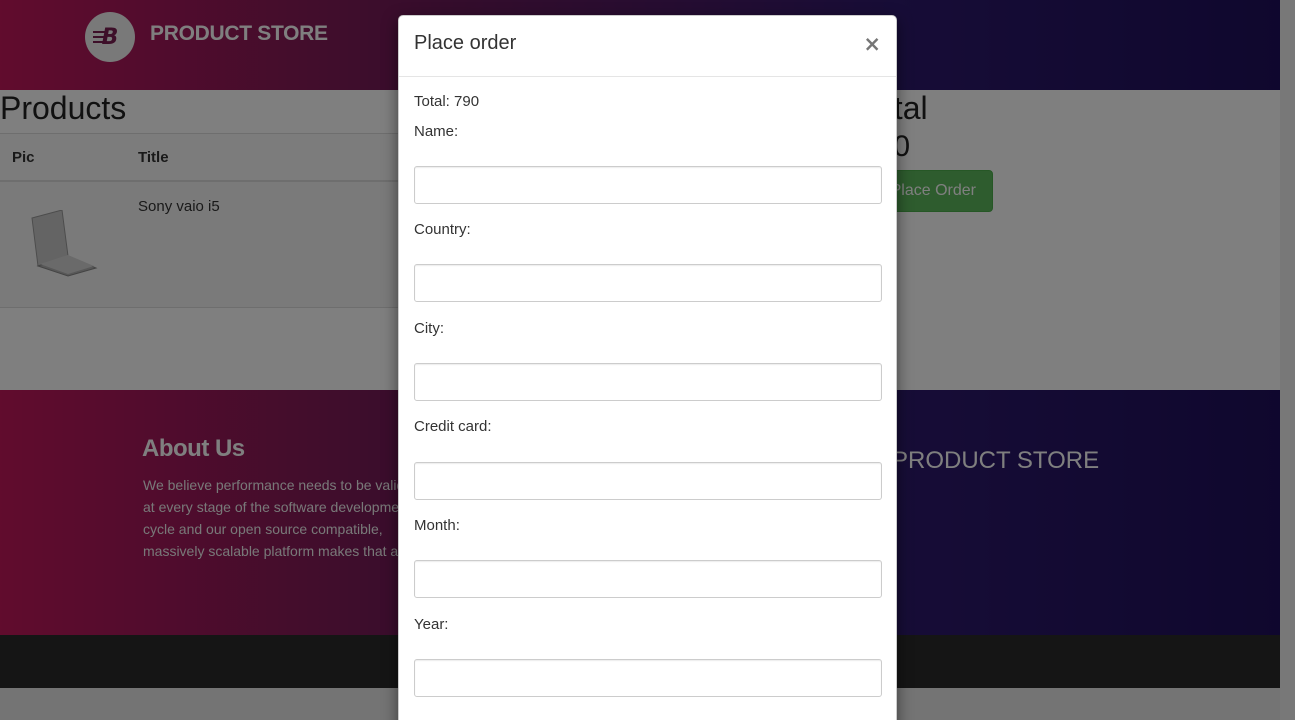 Image resolution: width=1295 pixels, height=720 pixels. What do you see at coordinates (437, 525) in the screenshot?
I see `month-label: Month:` at bounding box center [437, 525].